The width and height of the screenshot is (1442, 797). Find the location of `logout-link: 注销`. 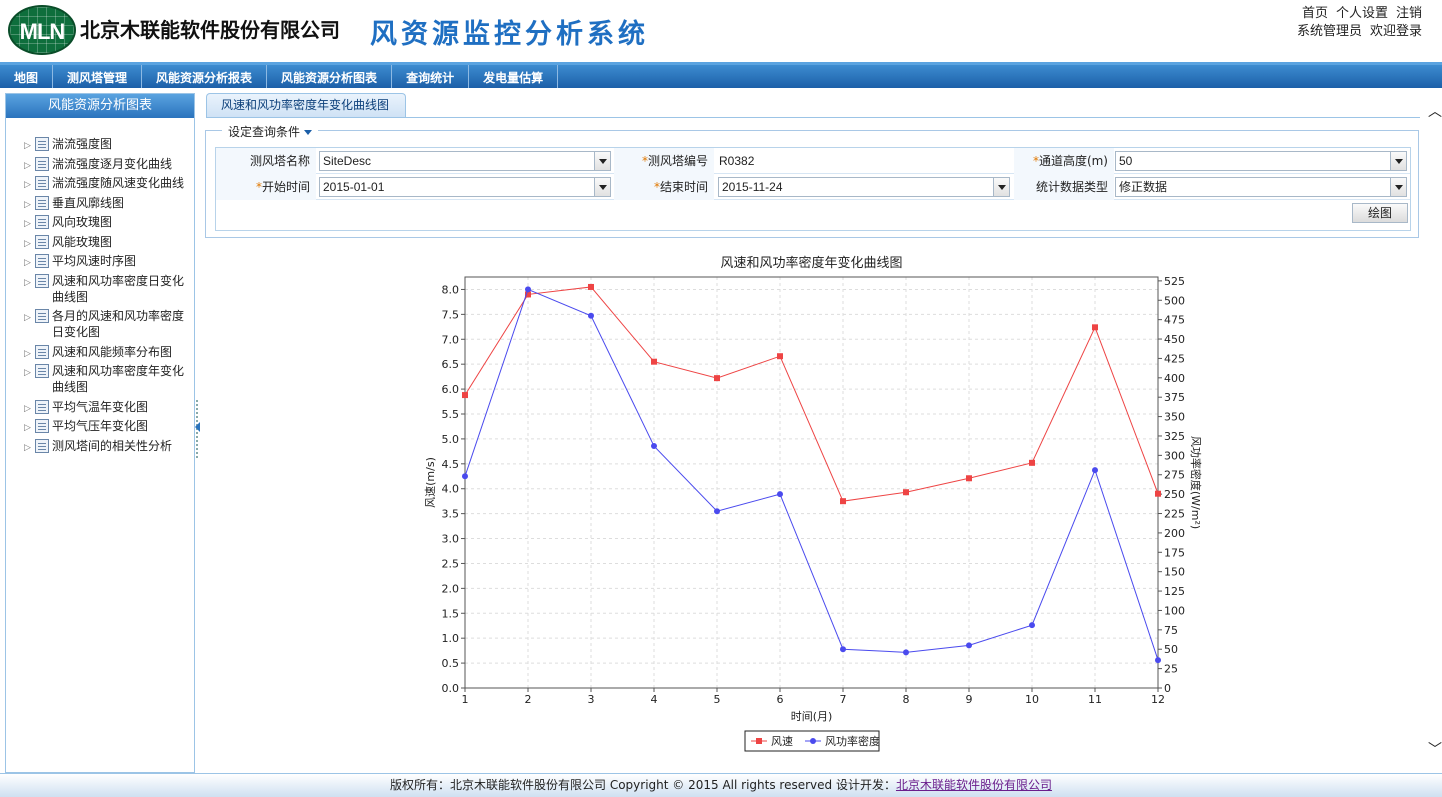

logout-link: 注销 is located at coordinates (1409, 13).